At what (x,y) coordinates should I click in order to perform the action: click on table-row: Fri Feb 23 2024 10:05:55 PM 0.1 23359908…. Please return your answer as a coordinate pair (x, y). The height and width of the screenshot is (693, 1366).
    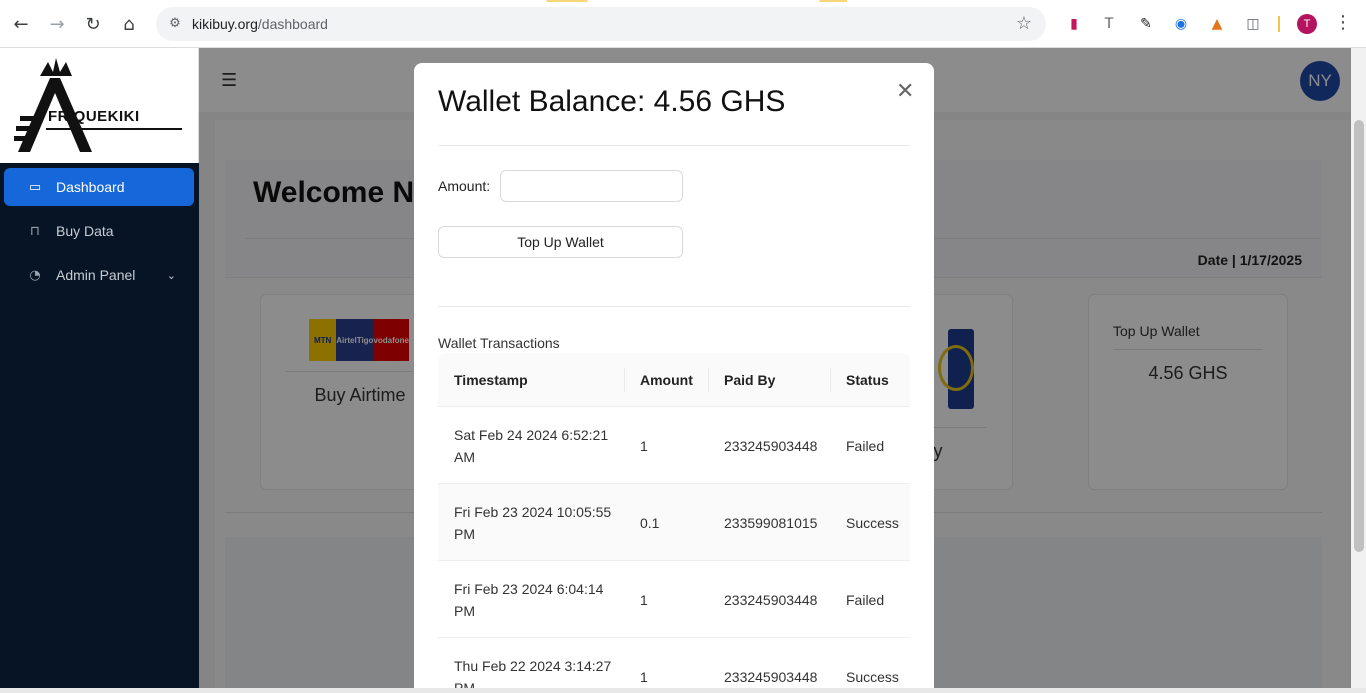
    Looking at the image, I should click on (674, 522).